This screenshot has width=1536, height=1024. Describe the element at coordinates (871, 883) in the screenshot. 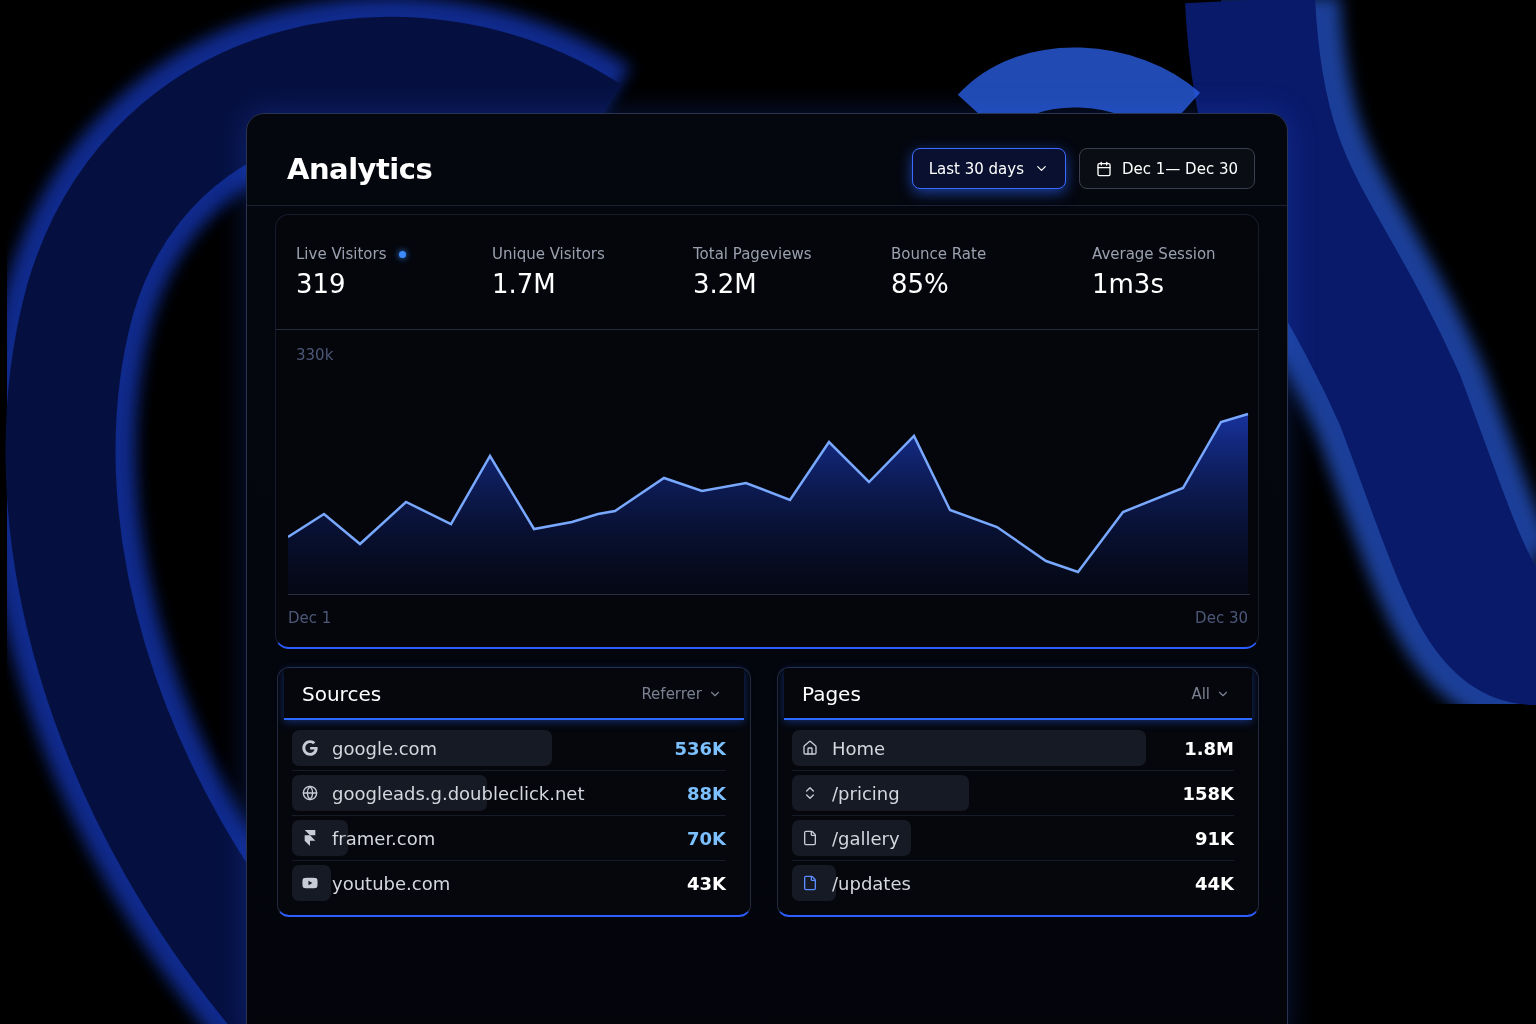

I see `row-label: /updates` at that location.